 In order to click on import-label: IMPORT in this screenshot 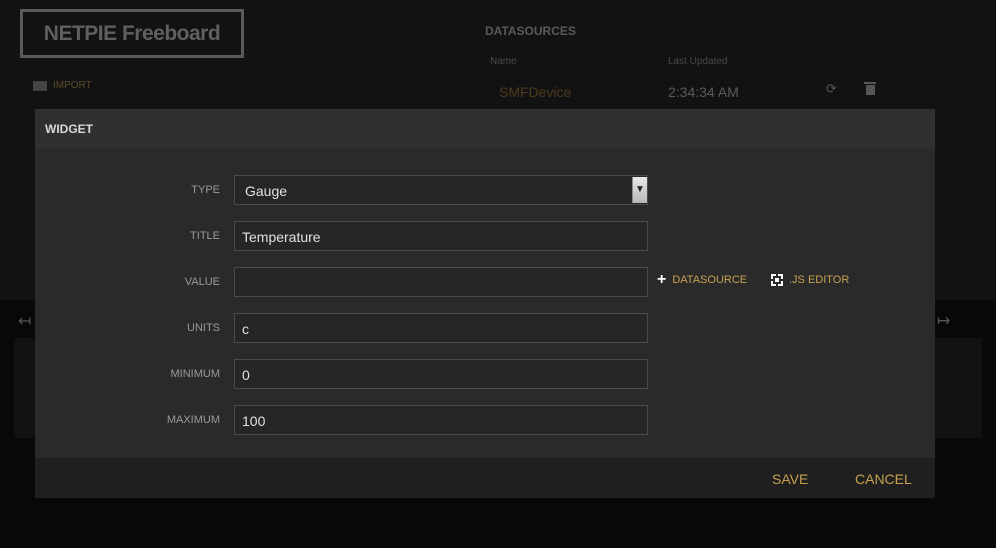, I will do `click(72, 85)`.